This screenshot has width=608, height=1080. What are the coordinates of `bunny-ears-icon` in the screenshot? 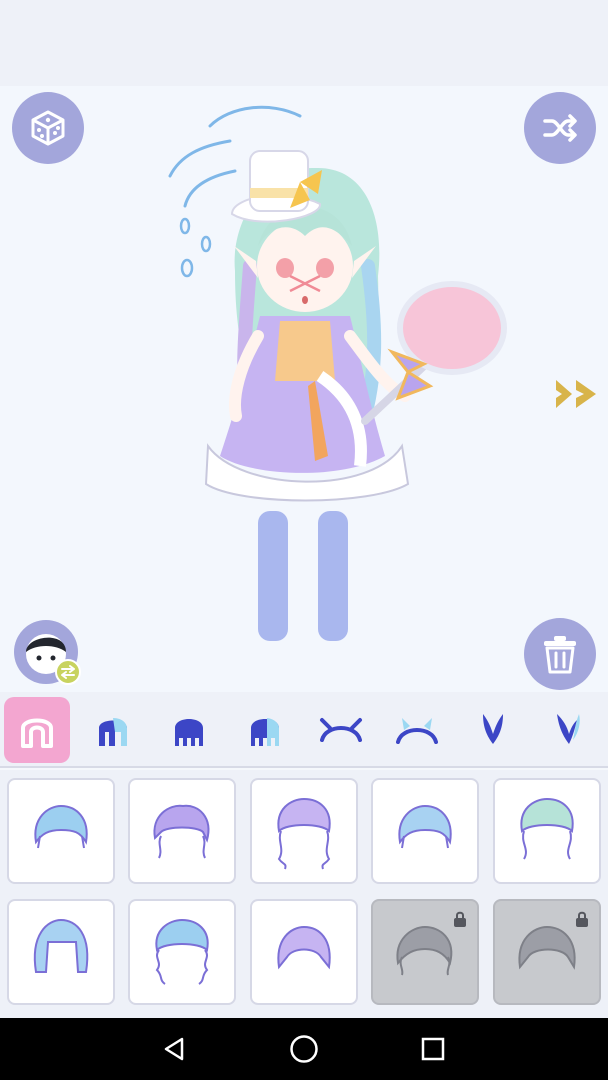 It's located at (493, 729).